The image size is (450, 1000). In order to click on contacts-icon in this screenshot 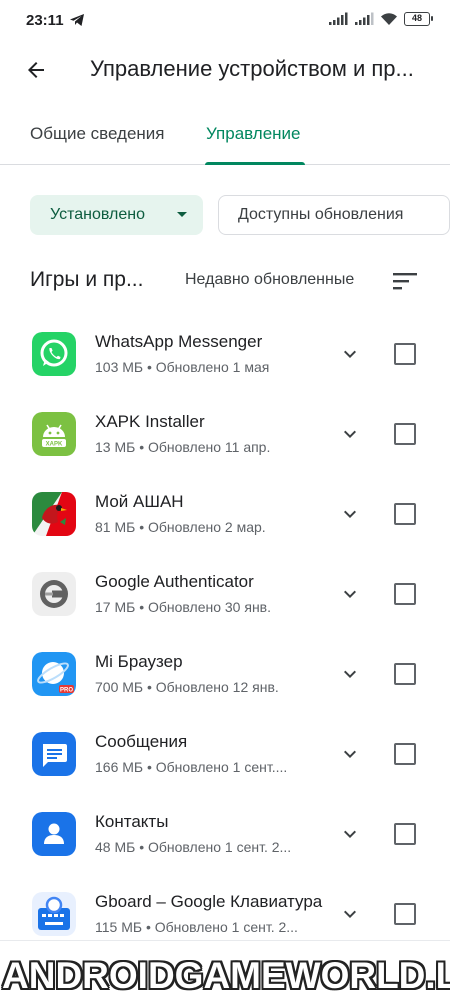, I will do `click(54, 834)`.